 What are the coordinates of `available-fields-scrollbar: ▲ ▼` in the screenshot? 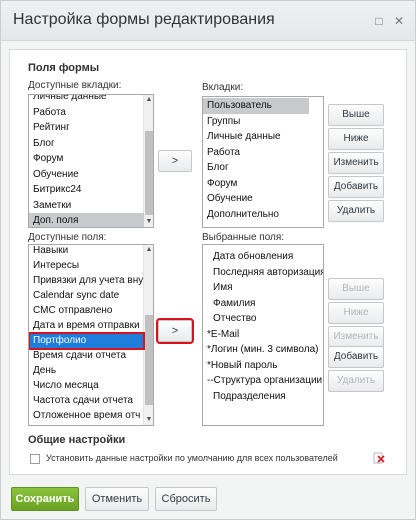 It's located at (148, 335).